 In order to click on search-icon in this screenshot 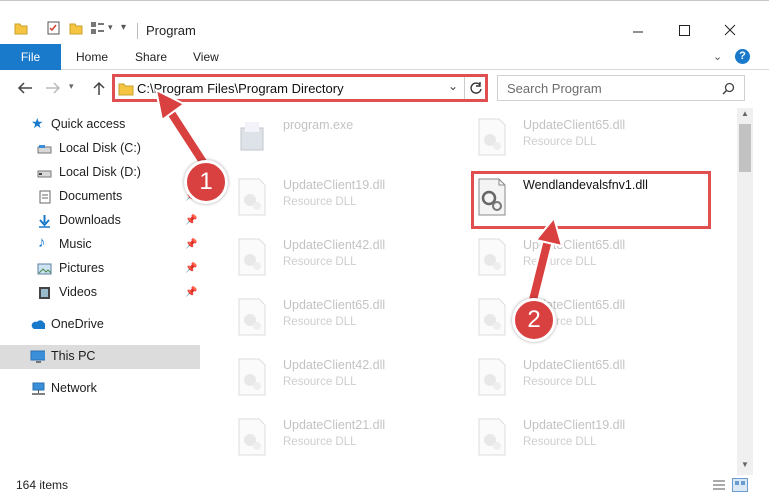, I will do `click(728, 88)`.